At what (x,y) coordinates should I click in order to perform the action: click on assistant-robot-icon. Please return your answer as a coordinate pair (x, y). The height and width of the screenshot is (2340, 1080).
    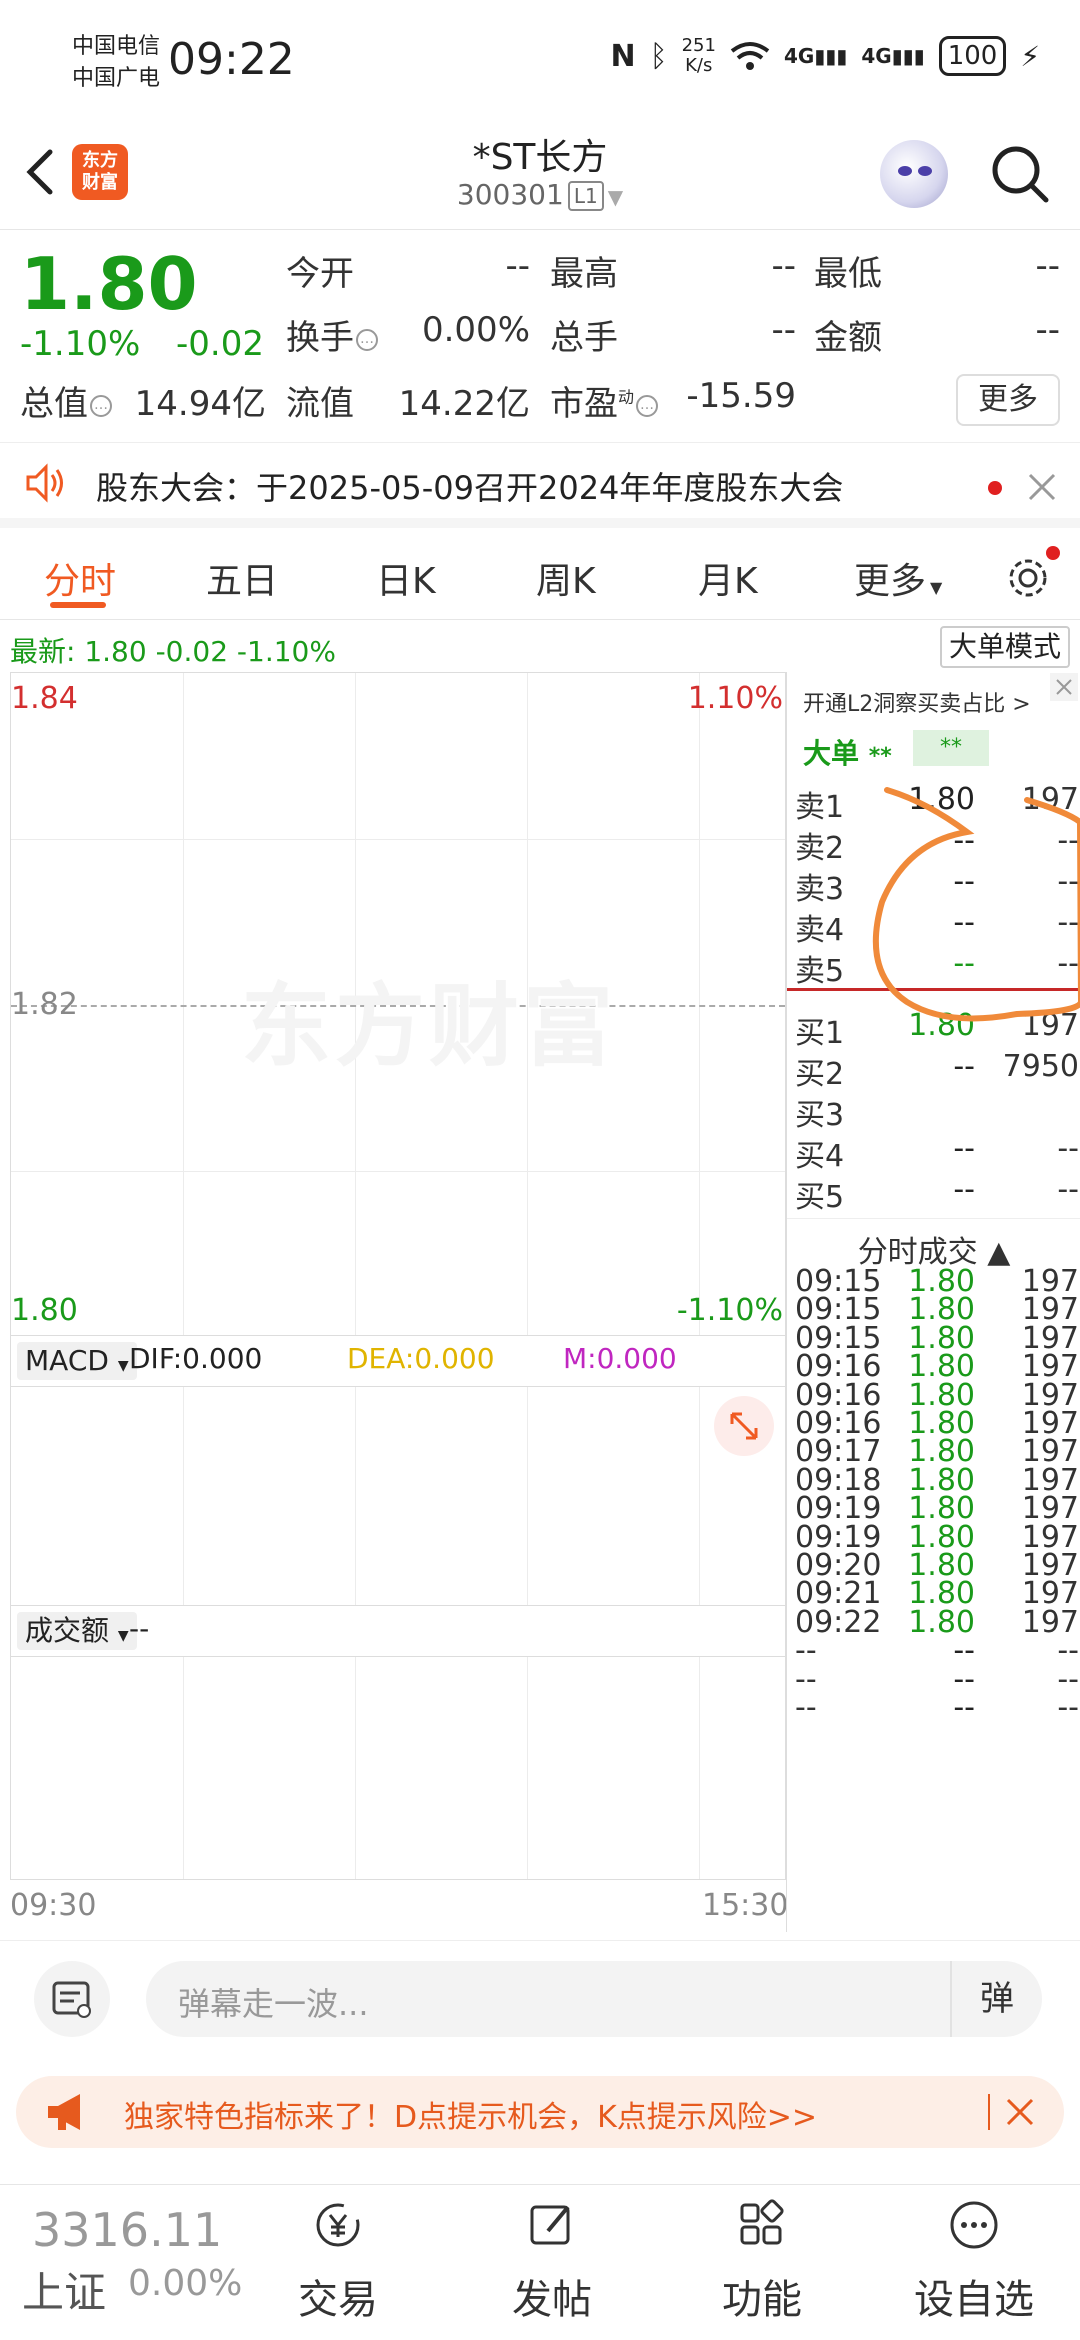
    Looking at the image, I should click on (914, 174).